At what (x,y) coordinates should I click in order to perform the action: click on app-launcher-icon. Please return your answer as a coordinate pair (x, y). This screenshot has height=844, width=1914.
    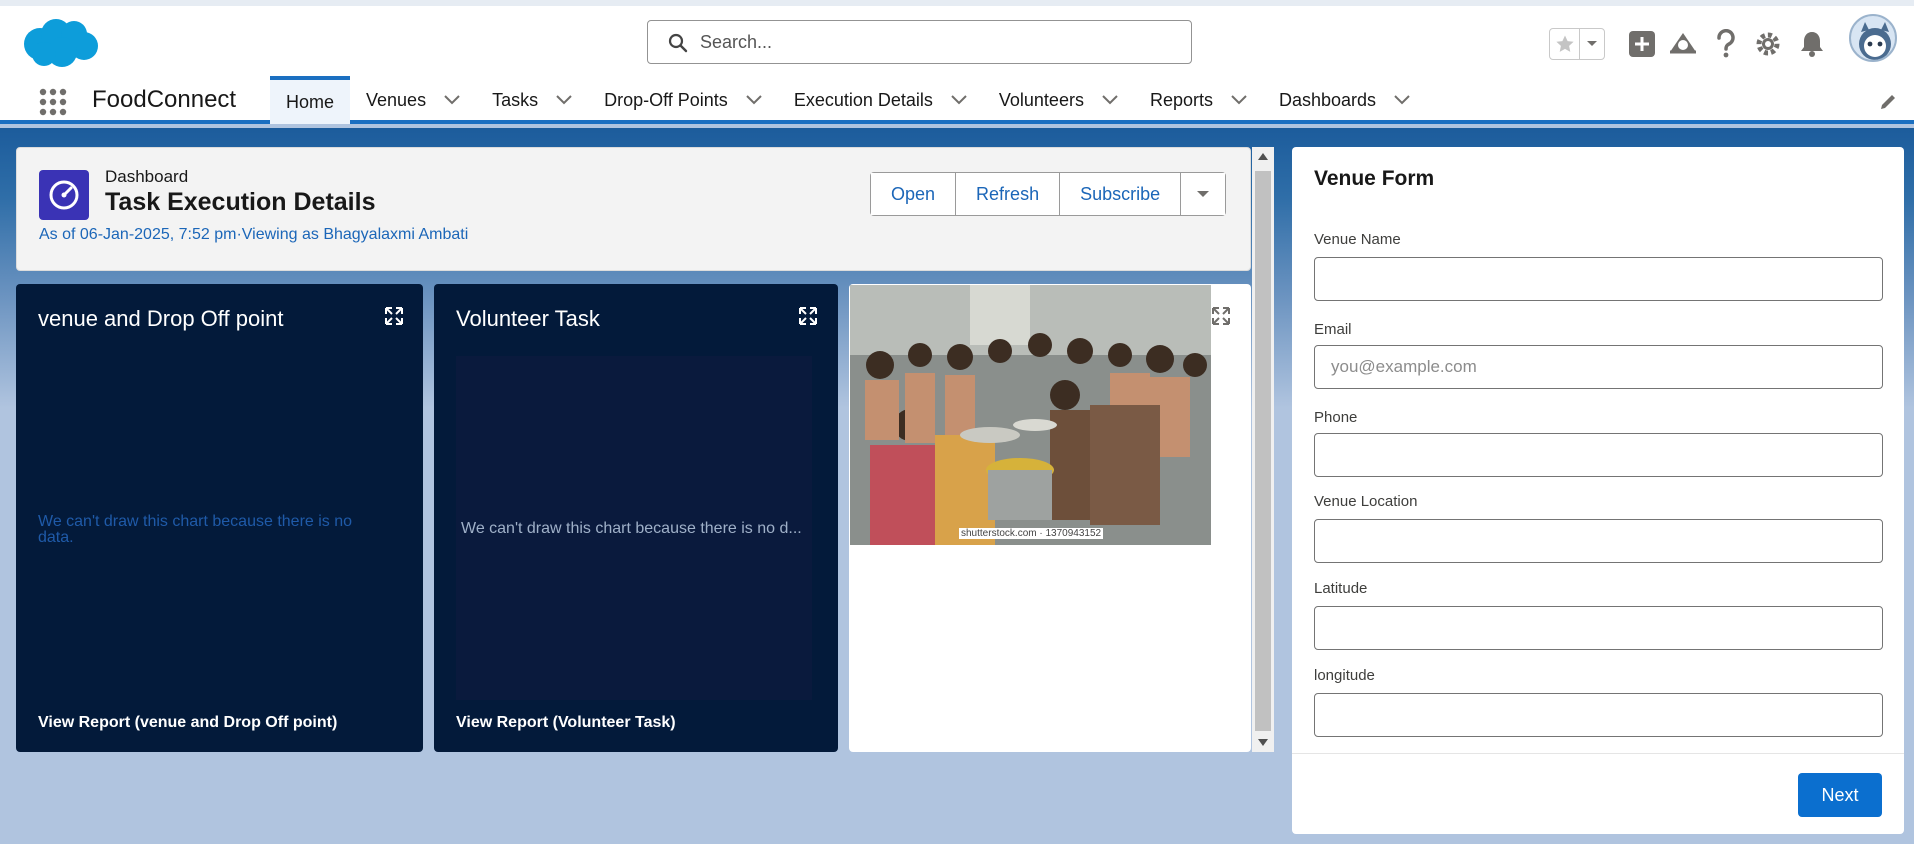
    Looking at the image, I should click on (53, 102).